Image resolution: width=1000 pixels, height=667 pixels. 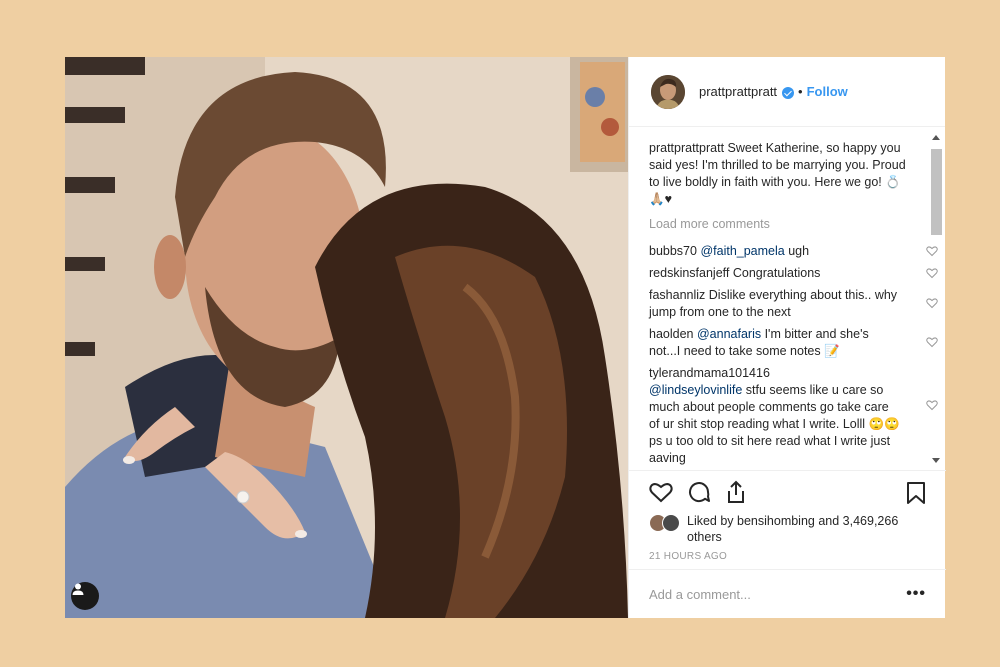 What do you see at coordinates (787, 553) in the screenshot?
I see `post-timestamp: 21 HOURS AGO` at bounding box center [787, 553].